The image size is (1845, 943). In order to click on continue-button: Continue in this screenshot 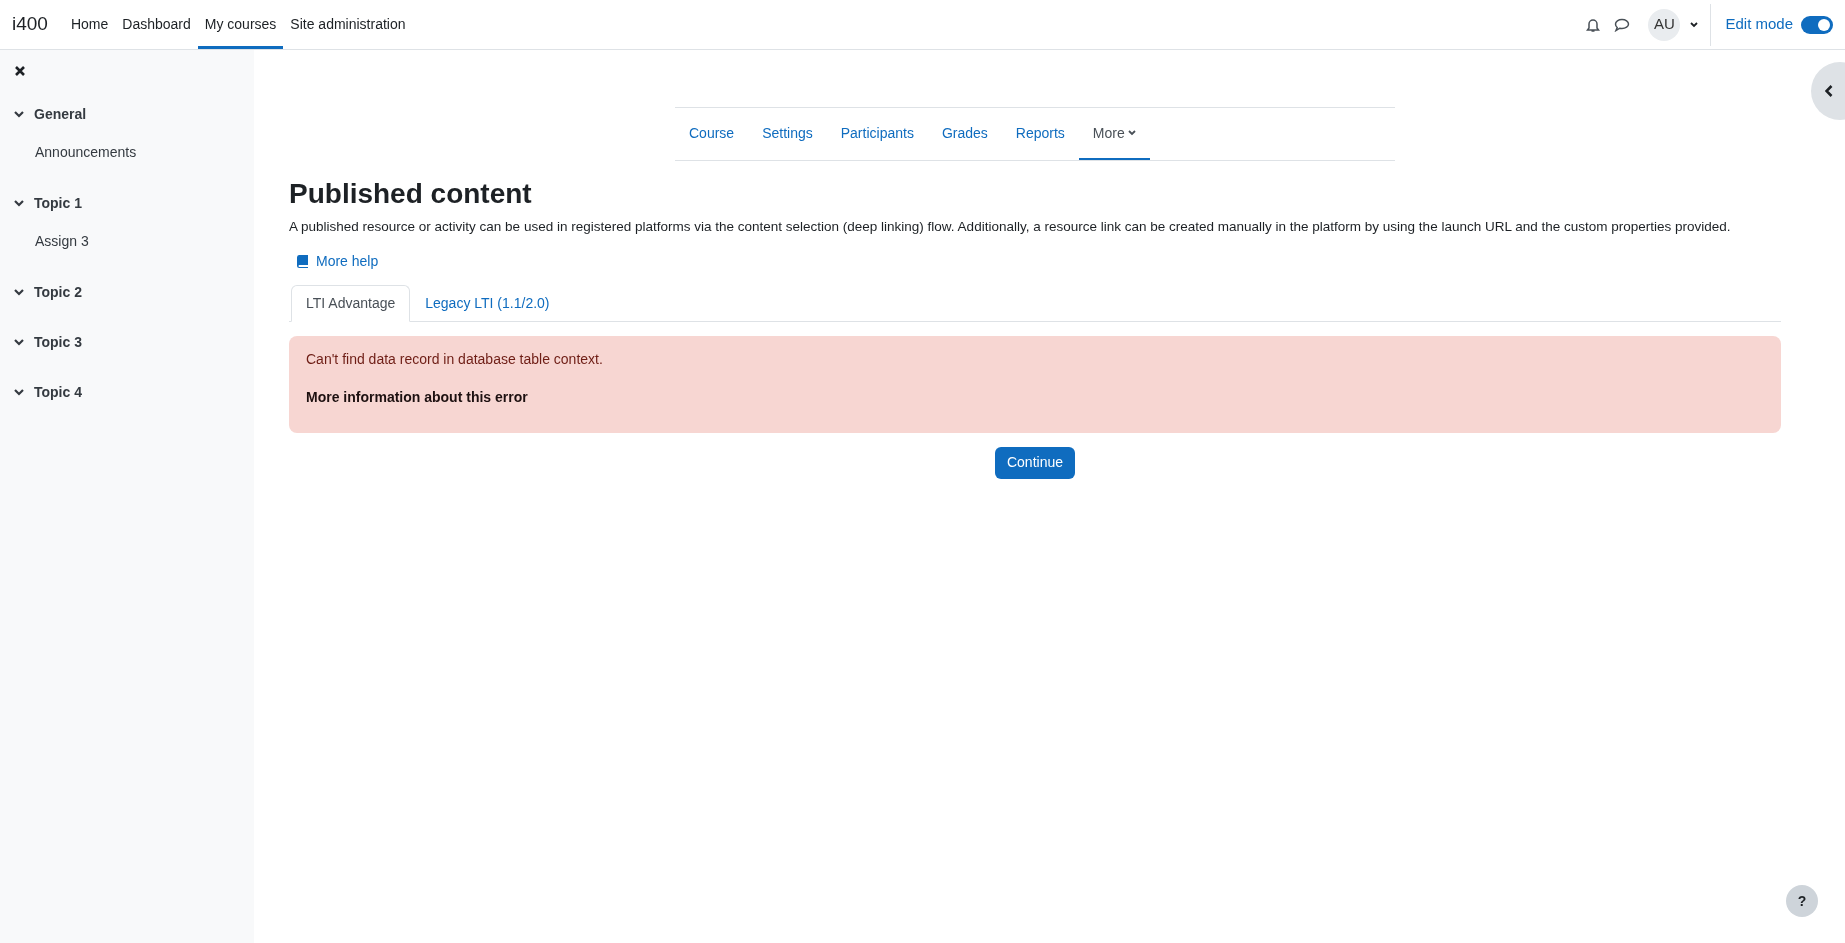, I will do `click(1034, 462)`.